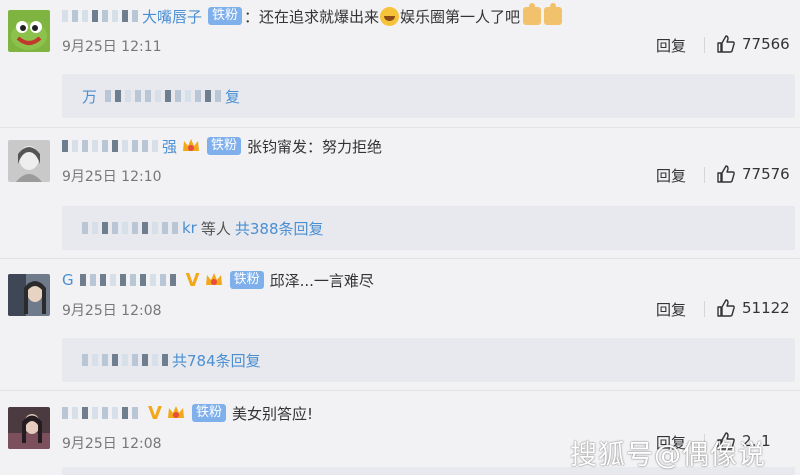  Describe the element at coordinates (215, 228) in the screenshot. I see `reply-summary-mid: 等人` at that location.